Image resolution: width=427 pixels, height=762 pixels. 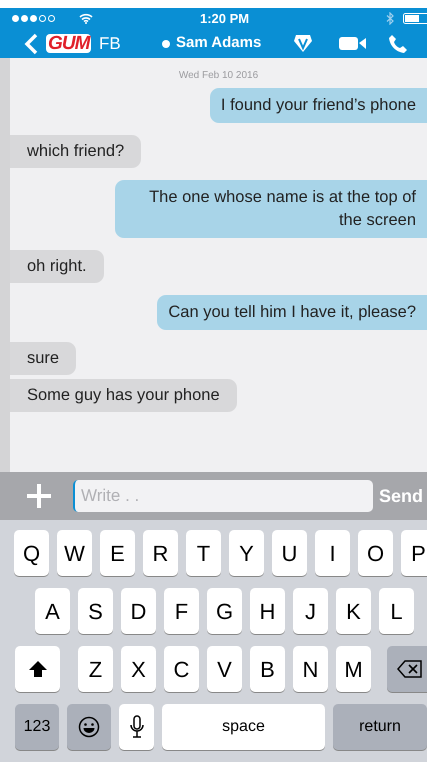 I want to click on key: W, so click(x=74, y=553).